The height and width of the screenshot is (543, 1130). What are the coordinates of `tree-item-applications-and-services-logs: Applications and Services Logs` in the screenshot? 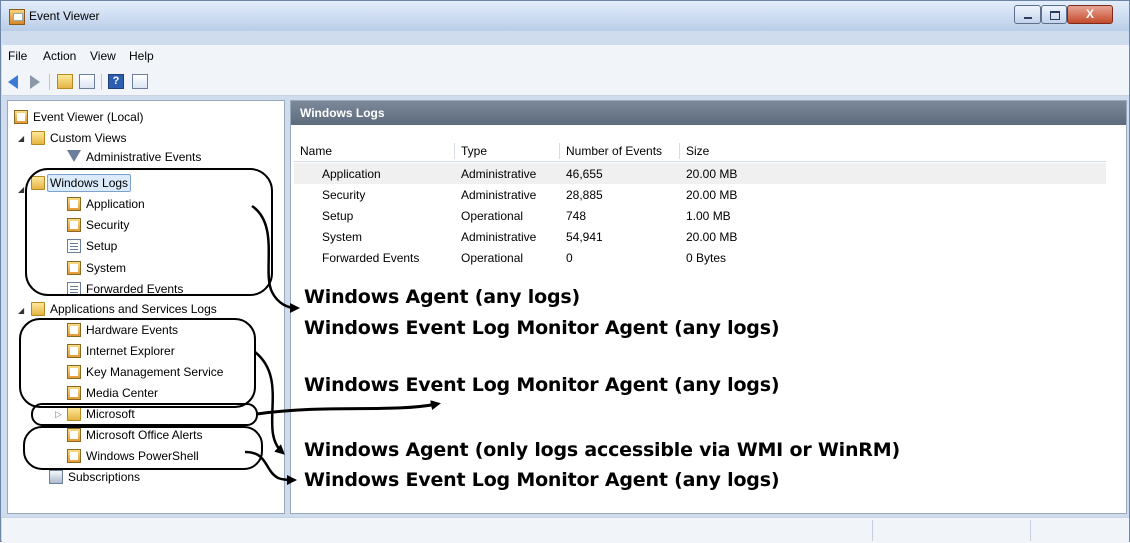 It's located at (124, 309).